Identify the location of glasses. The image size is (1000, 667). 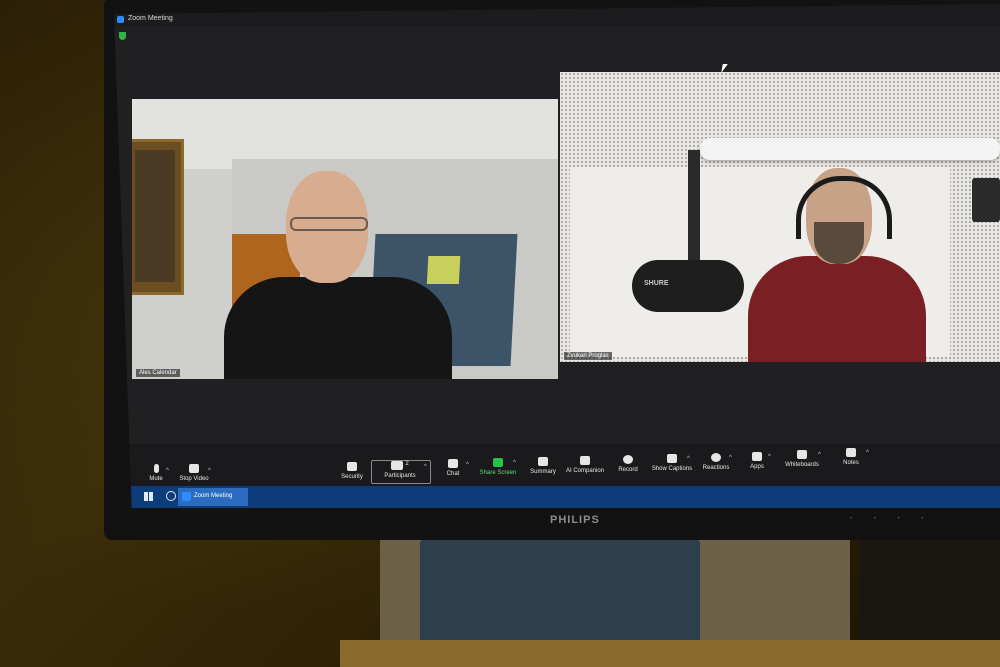
(329, 224).